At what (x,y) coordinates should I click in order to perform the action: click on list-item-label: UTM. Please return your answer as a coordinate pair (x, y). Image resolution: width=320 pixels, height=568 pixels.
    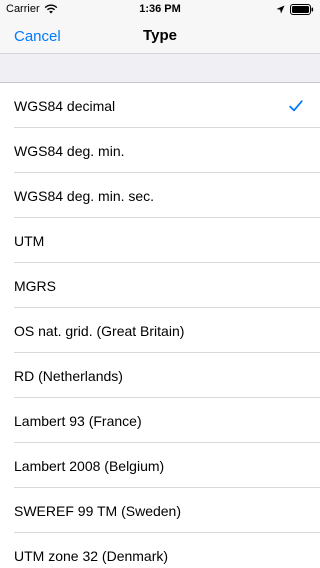
    Looking at the image, I should click on (29, 240).